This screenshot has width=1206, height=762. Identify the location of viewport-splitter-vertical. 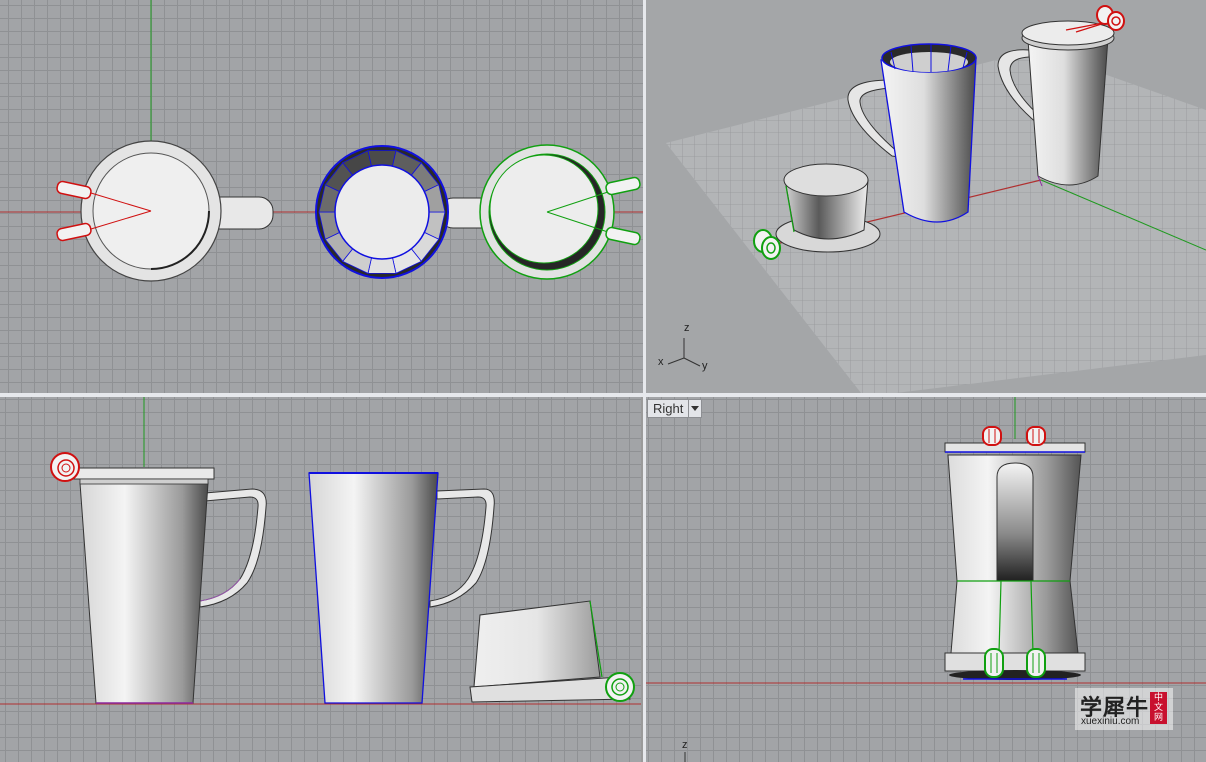
(644, 381).